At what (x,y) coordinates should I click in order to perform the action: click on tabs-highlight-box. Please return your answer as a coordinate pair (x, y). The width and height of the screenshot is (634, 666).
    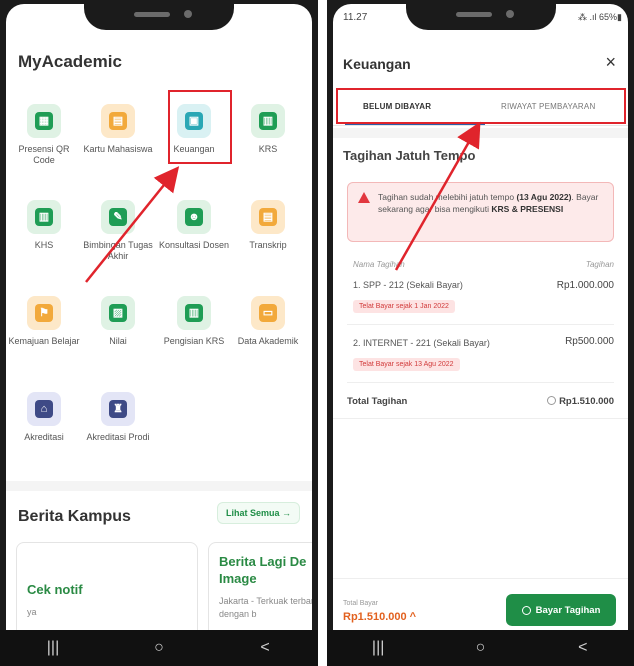
    Looking at the image, I should click on (481, 106).